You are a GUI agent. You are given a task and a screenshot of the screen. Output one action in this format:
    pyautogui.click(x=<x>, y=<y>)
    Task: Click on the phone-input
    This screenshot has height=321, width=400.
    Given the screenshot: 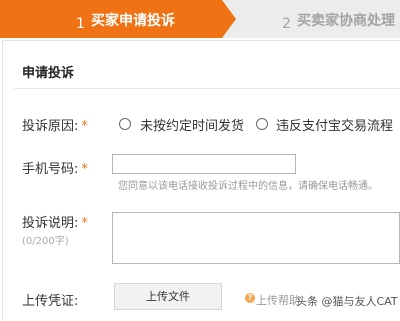 What is the action you would take?
    pyautogui.click(x=204, y=164)
    